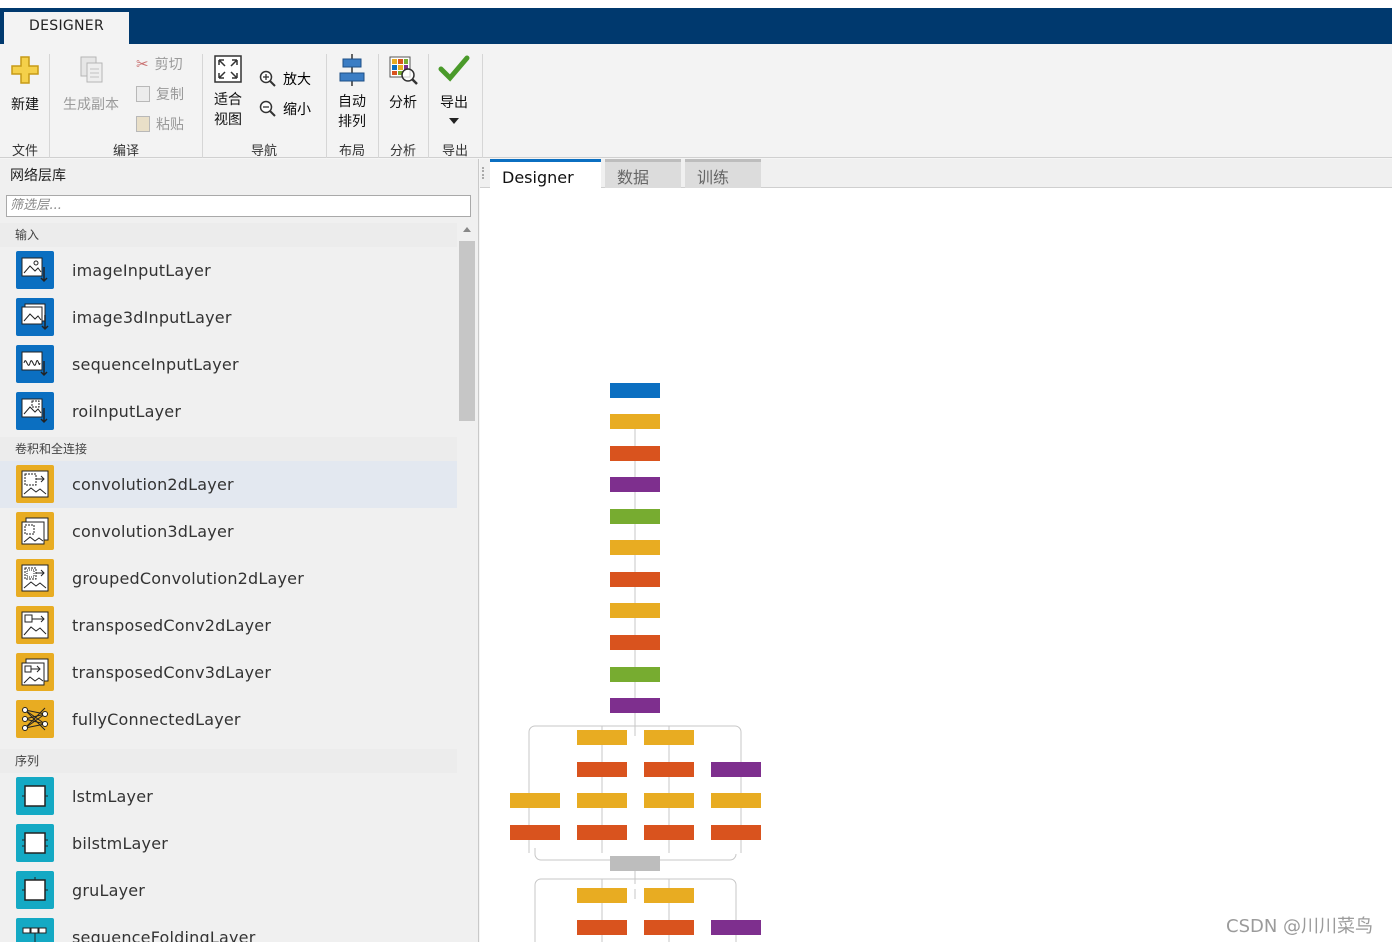 The width and height of the screenshot is (1392, 942). What do you see at coordinates (454, 121) in the screenshot?
I see `export-dropdown-icon` at bounding box center [454, 121].